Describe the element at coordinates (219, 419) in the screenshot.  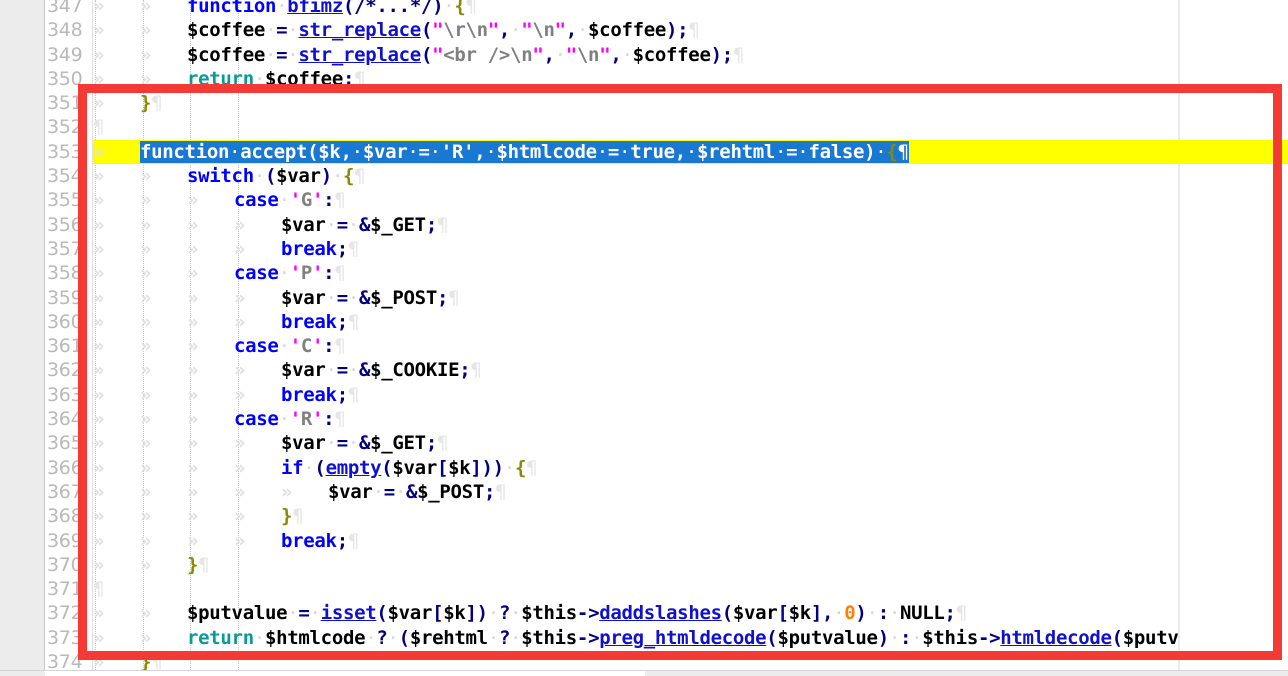
I see `code-line-text: »»» case·'R':¶` at that location.